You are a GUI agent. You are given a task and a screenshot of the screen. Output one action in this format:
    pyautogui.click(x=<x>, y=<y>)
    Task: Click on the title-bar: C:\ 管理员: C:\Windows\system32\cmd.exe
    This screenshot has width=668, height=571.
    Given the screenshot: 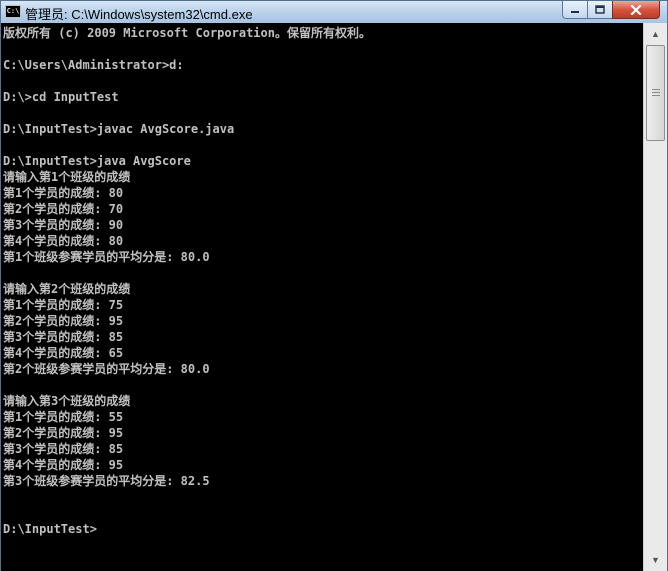 What is the action you would take?
    pyautogui.click(x=334, y=12)
    